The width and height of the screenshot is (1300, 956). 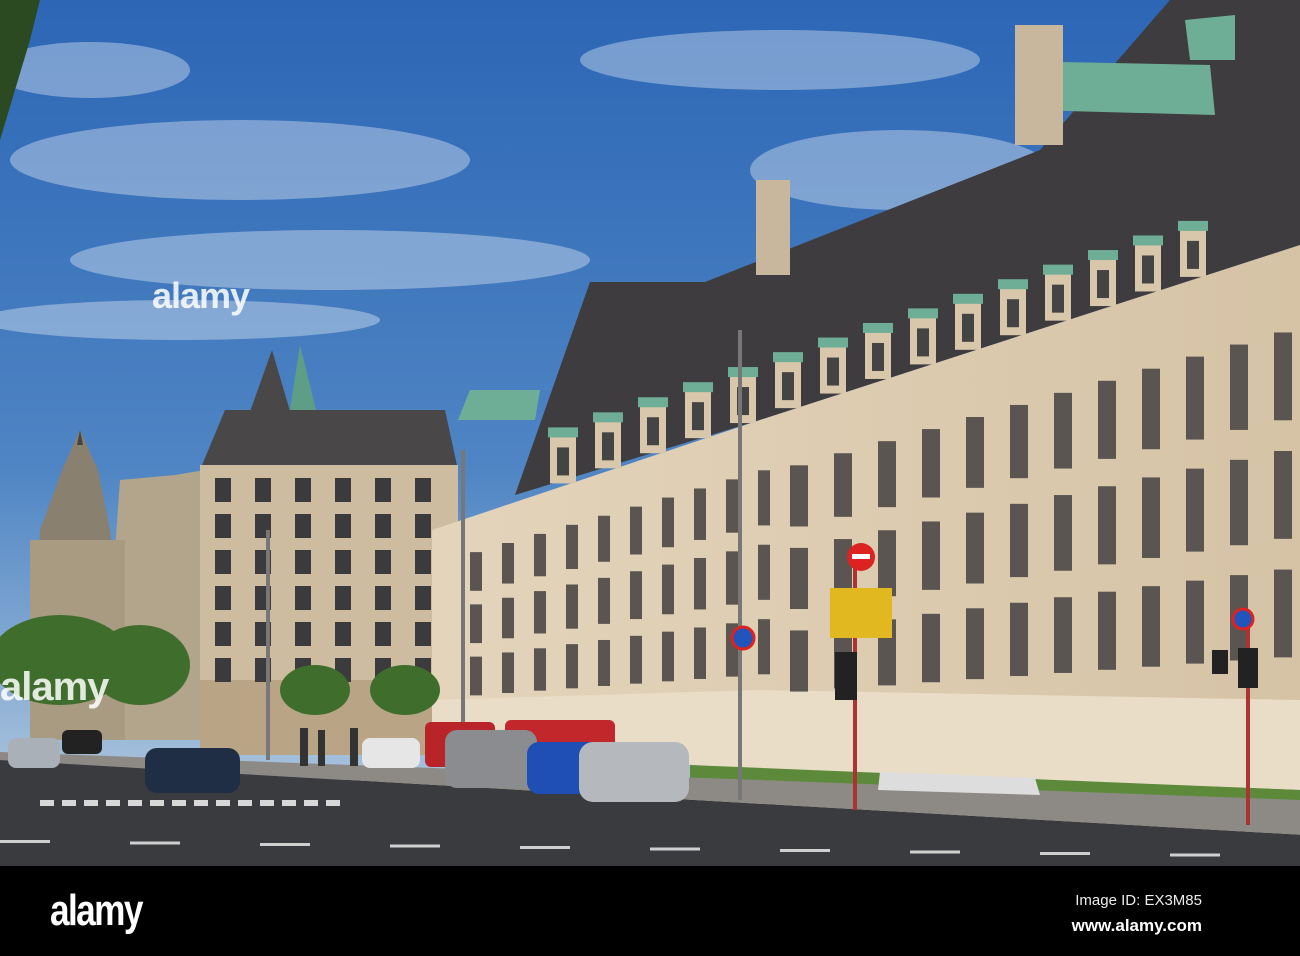 What do you see at coordinates (1137, 926) in the screenshot?
I see `alamy-url: www.alamy.com` at bounding box center [1137, 926].